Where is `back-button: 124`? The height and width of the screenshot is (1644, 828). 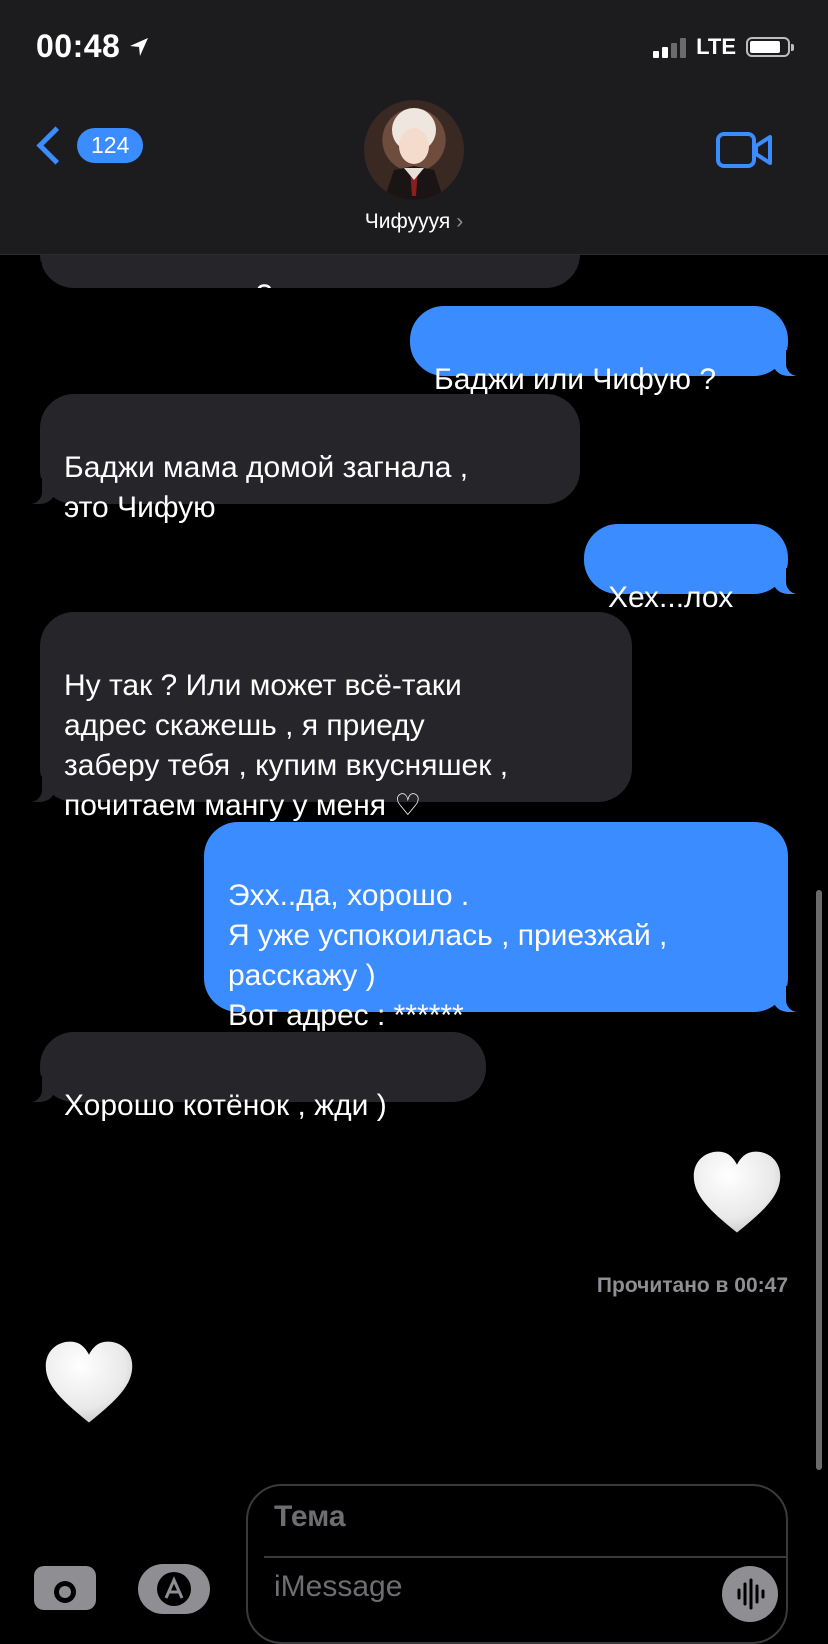
back-button: 124 is located at coordinates (88, 145).